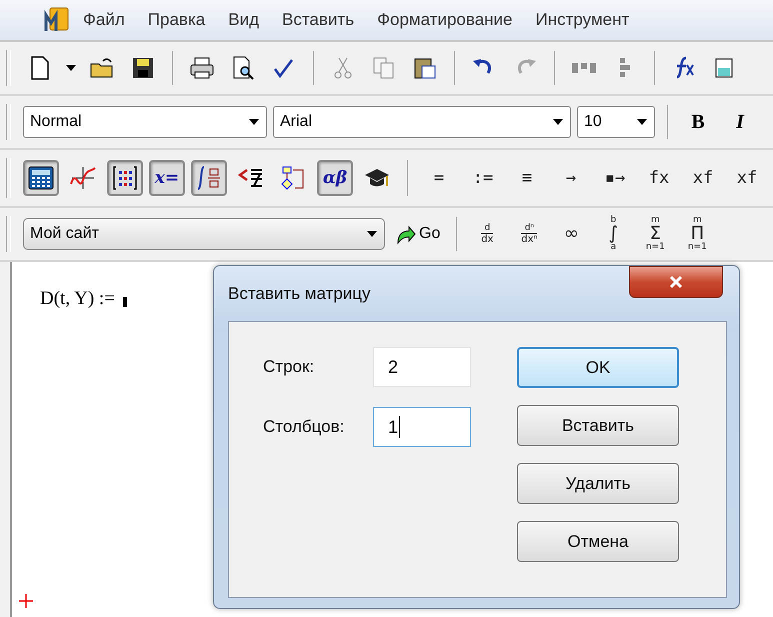 The width and height of the screenshot is (773, 617). I want to click on palette-button: m Σ n=1, so click(655, 234).